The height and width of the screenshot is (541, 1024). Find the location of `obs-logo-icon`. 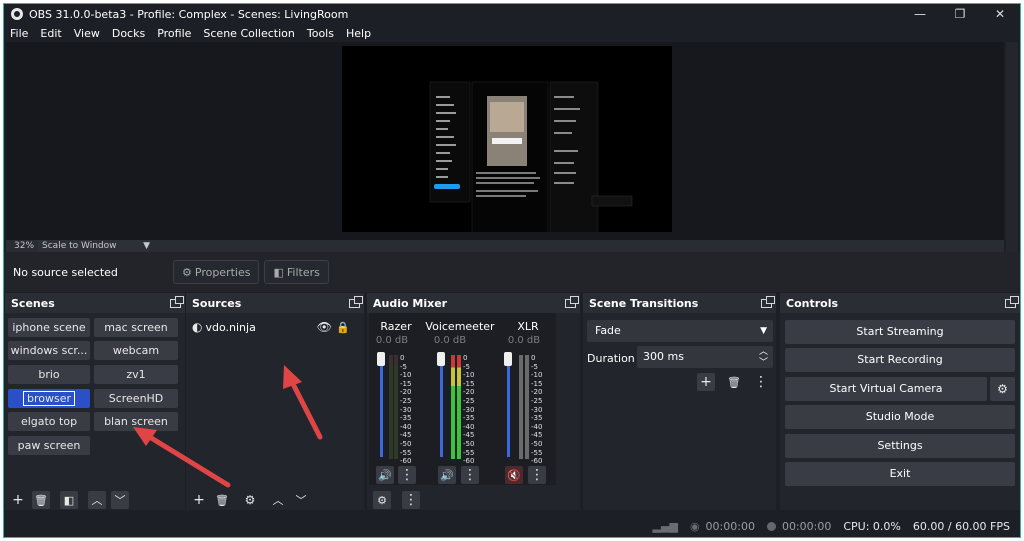

obs-logo-icon is located at coordinates (17, 14).